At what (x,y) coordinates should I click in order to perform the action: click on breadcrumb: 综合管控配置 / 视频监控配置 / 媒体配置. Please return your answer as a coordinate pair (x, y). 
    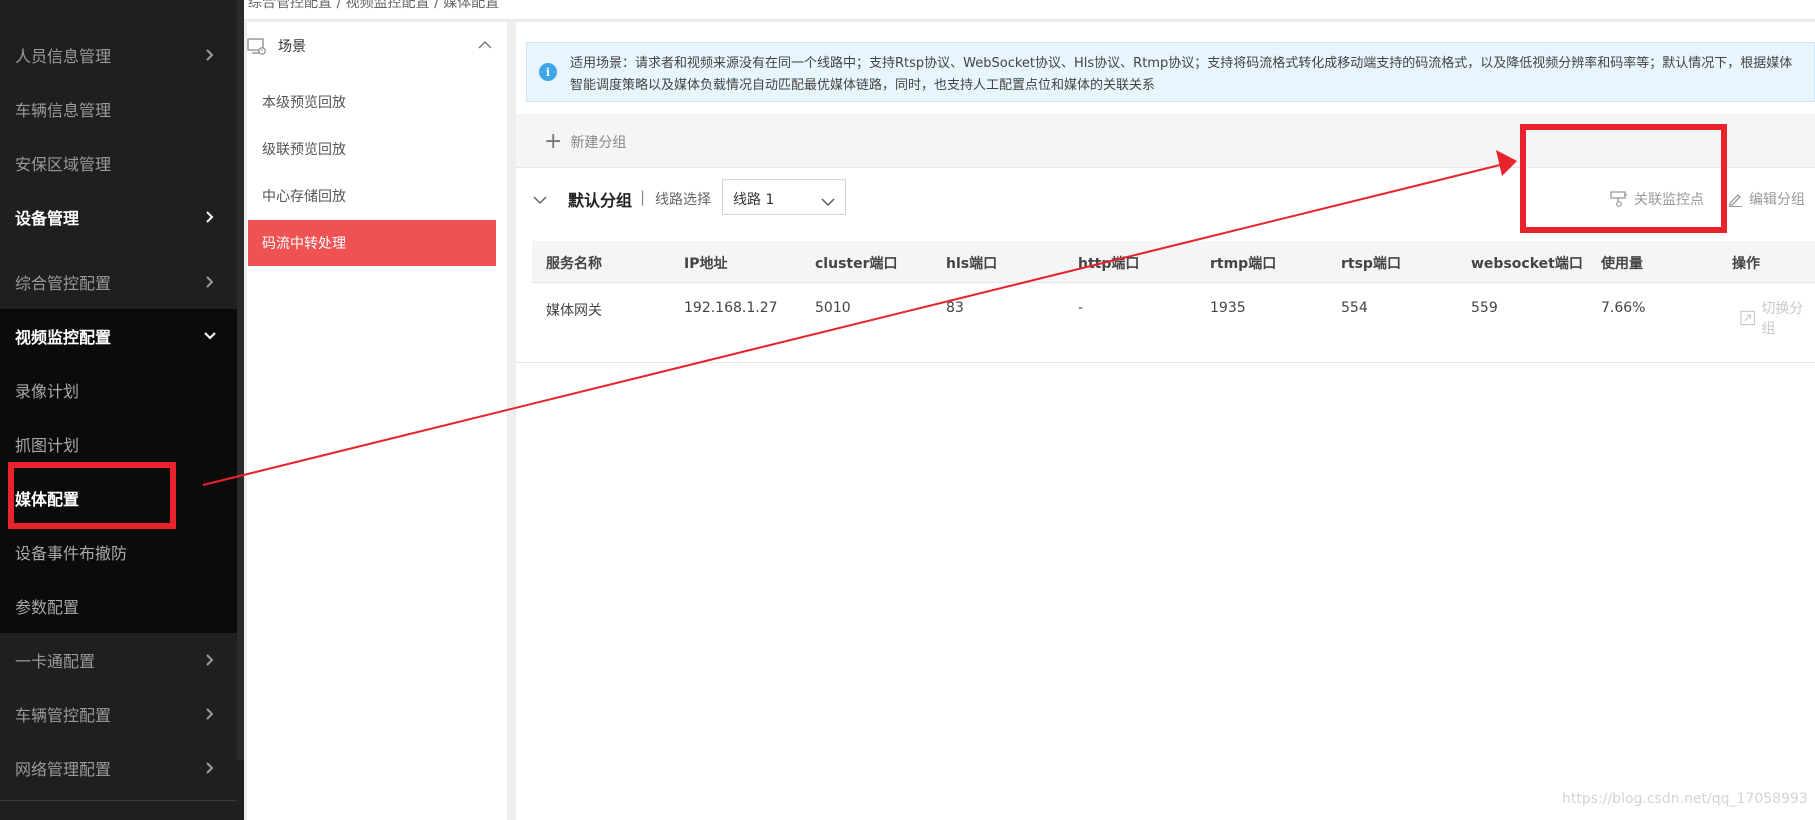
    Looking at the image, I should click on (374, 5).